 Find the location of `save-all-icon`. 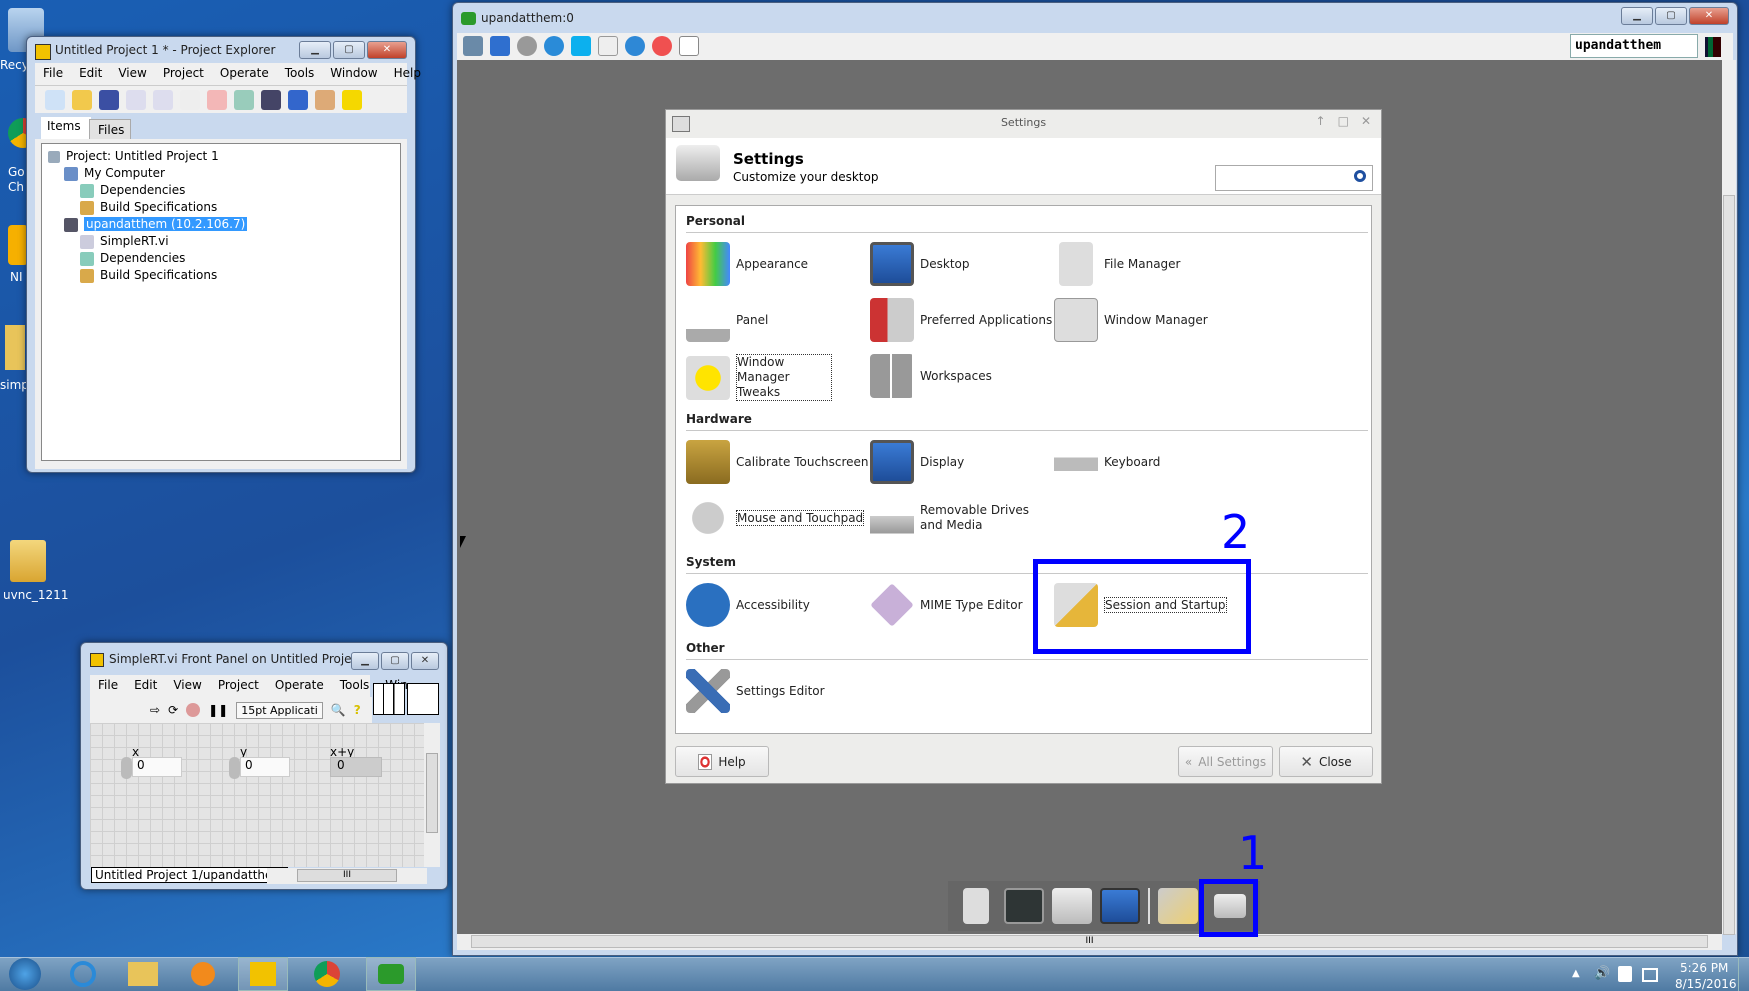

save-all-icon is located at coordinates (109, 100).